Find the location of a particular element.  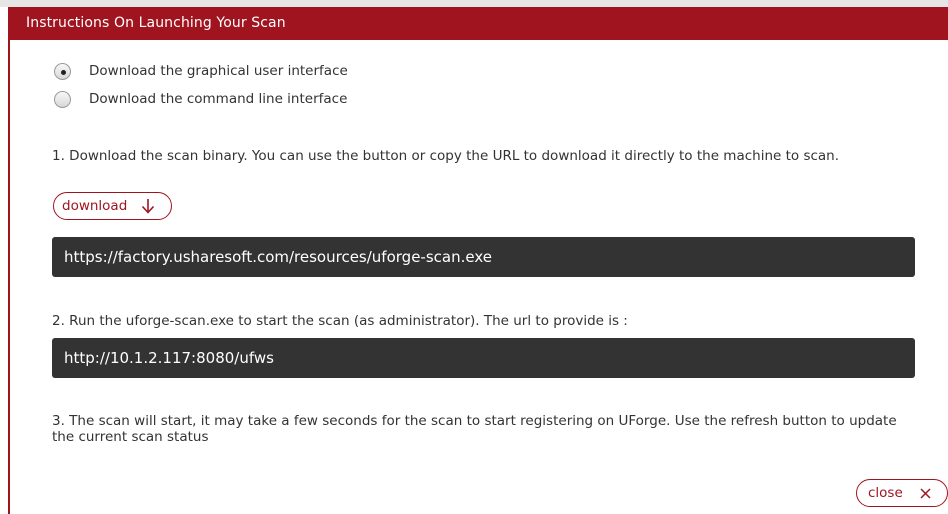

option-cli-label: Download the command line interface is located at coordinates (218, 99).